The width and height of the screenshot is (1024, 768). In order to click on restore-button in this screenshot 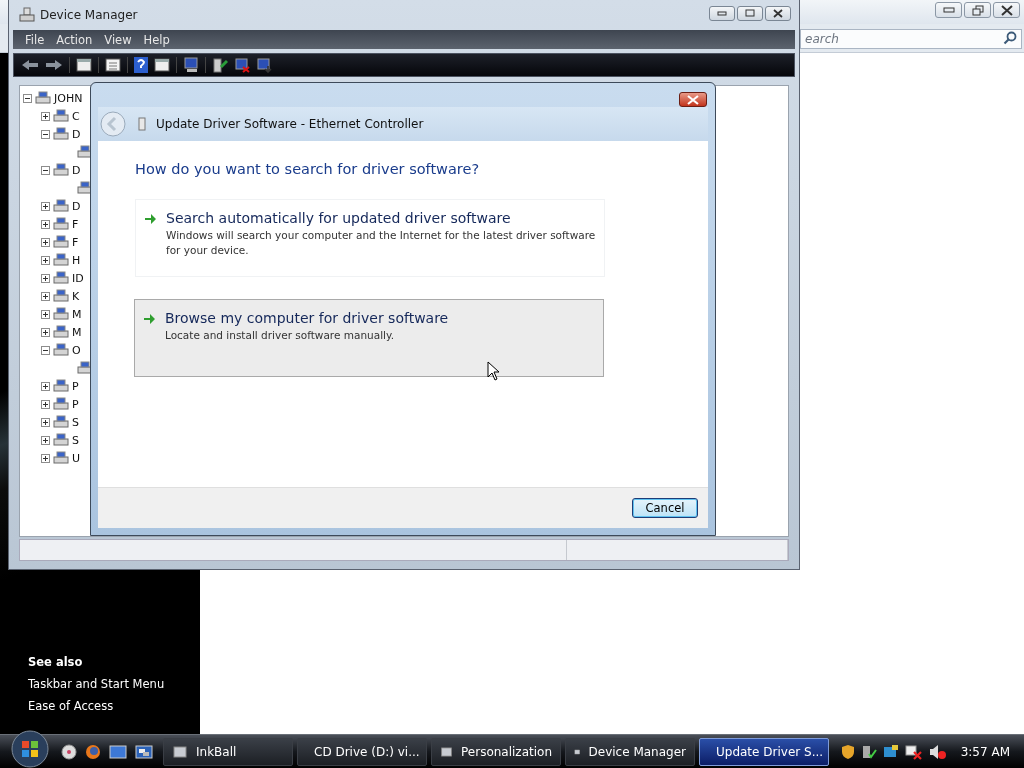, I will do `click(977, 10)`.